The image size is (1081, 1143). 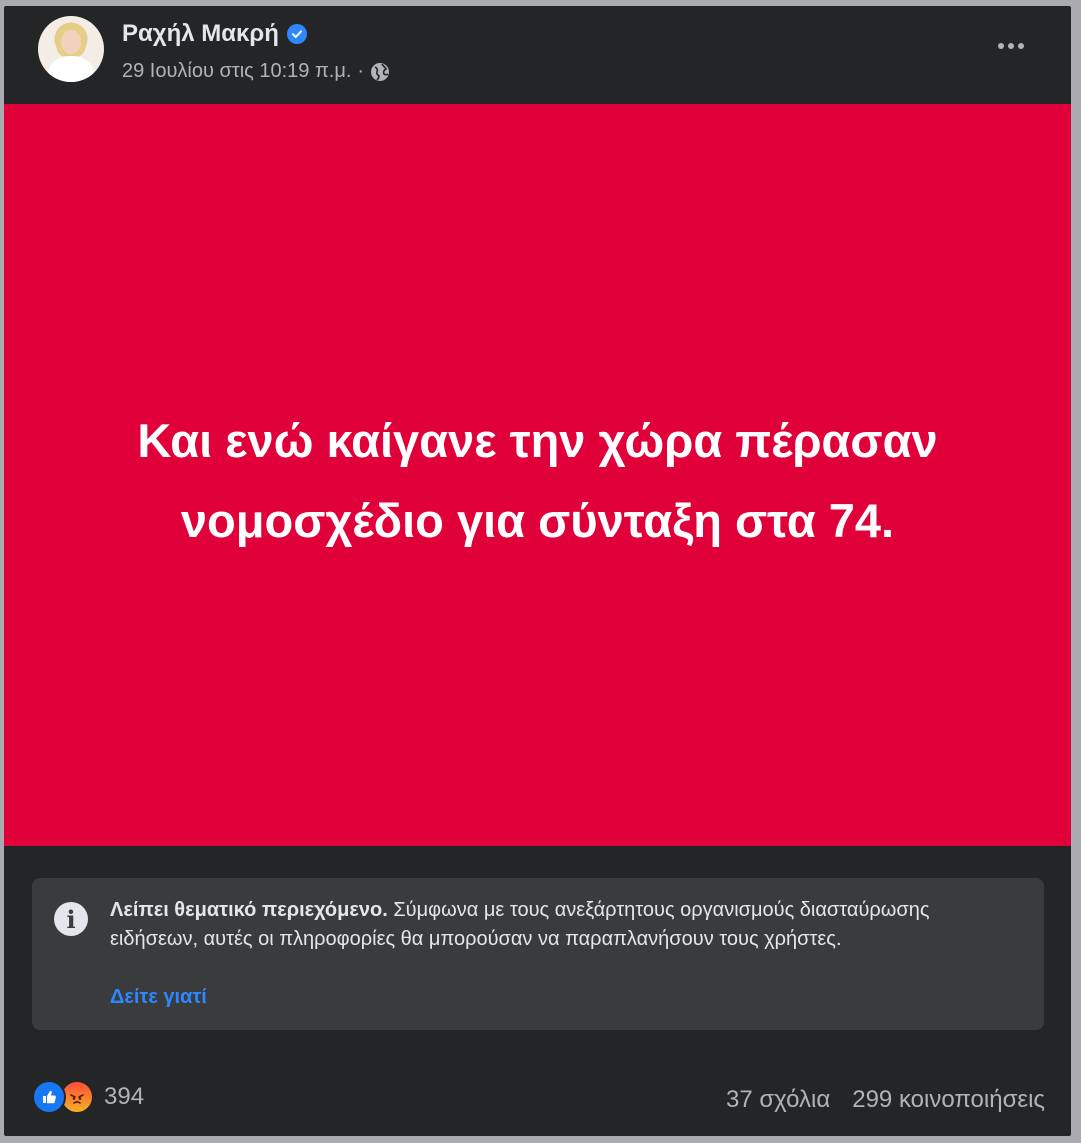 I want to click on more-options-icon, so click(x=1011, y=46).